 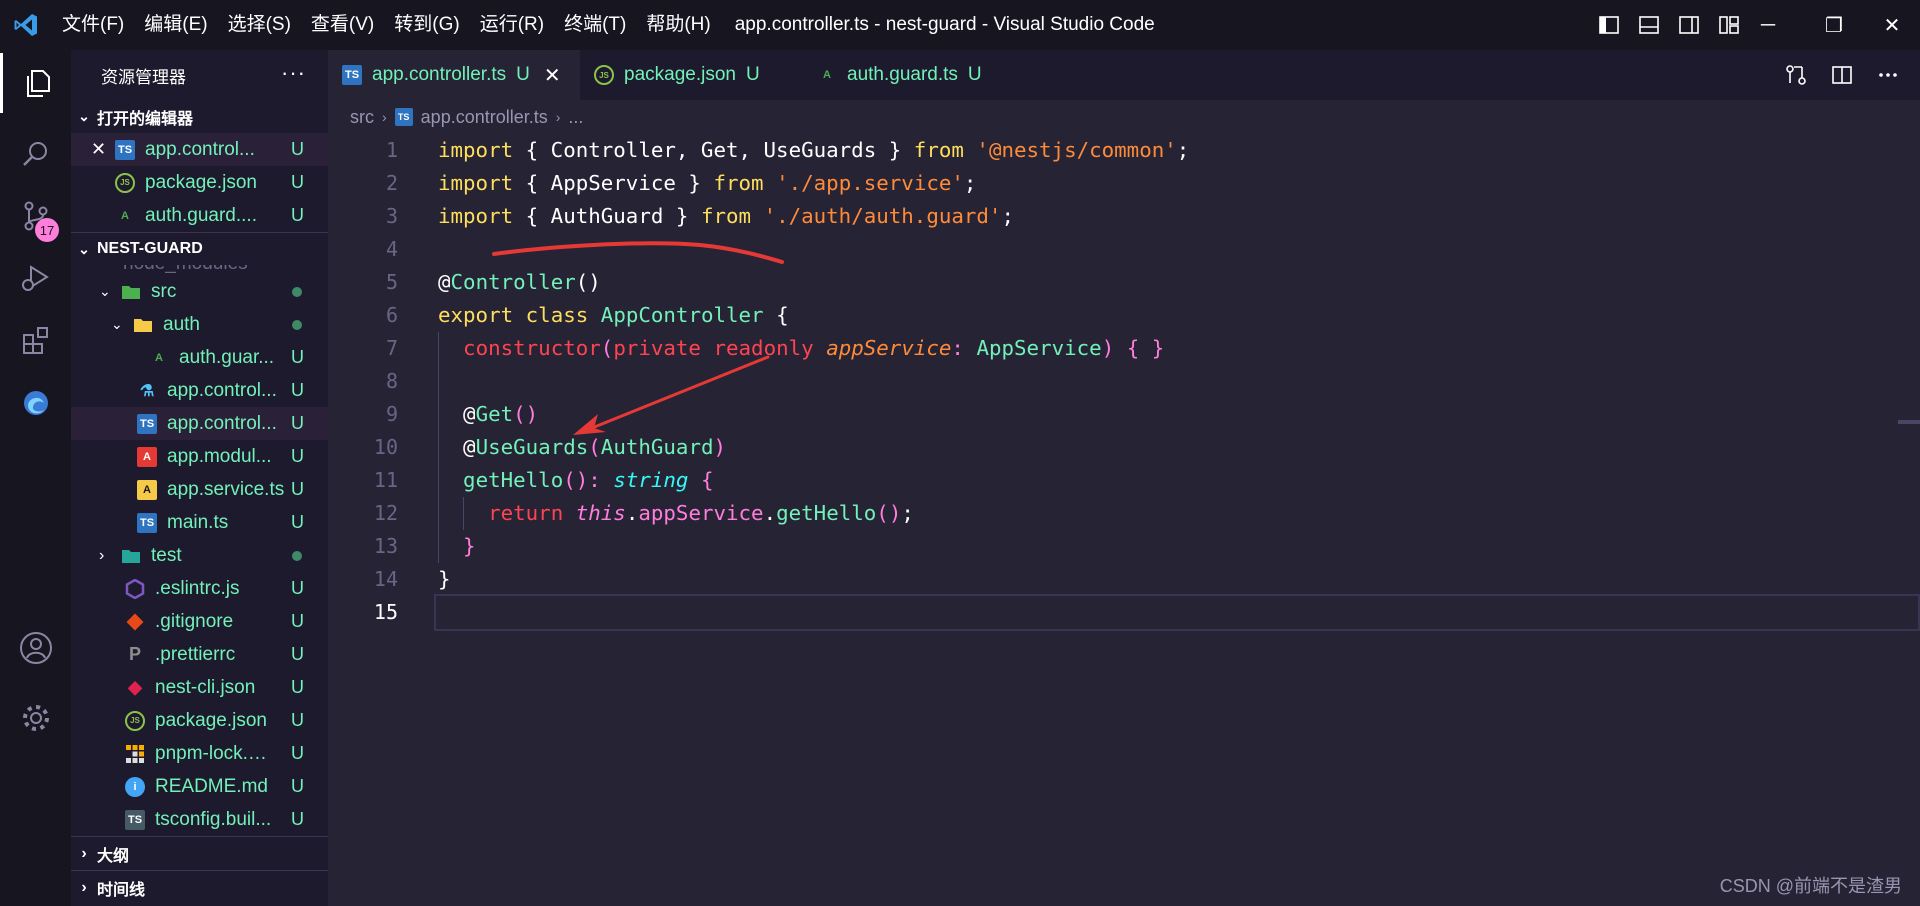 I want to click on line-number: 1, so click(x=391, y=150).